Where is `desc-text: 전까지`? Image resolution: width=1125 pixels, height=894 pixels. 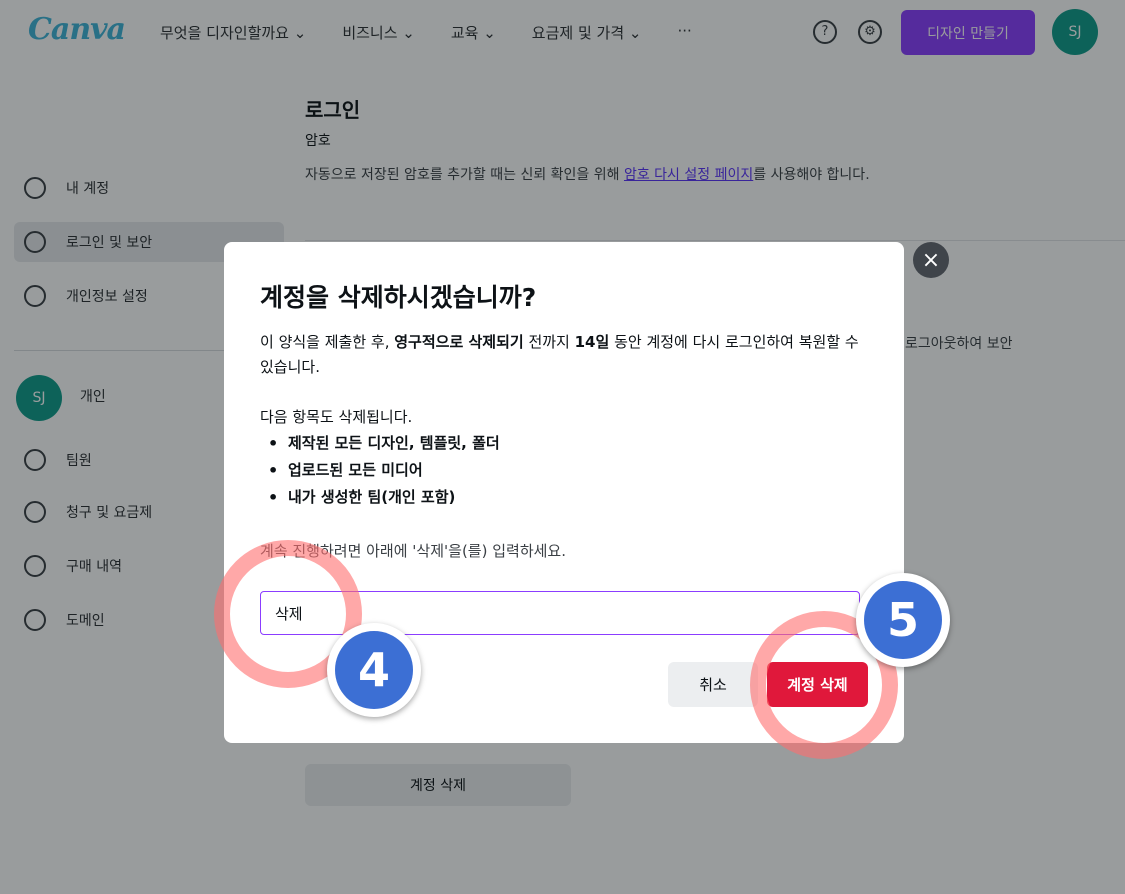
desc-text: 전까지 is located at coordinates (549, 342).